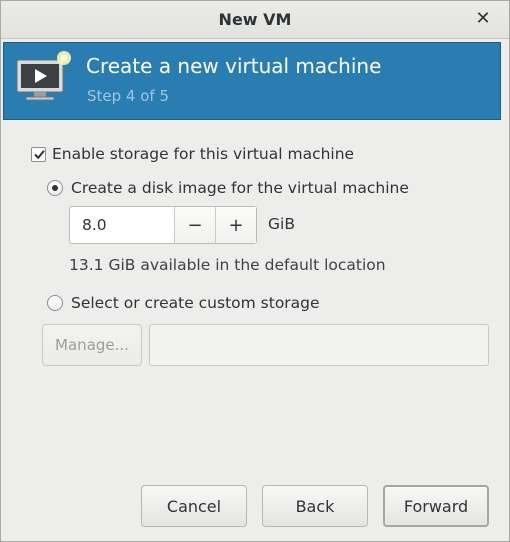 The image size is (510, 542). What do you see at coordinates (55, 188) in the screenshot?
I see `disk-image-radio` at bounding box center [55, 188].